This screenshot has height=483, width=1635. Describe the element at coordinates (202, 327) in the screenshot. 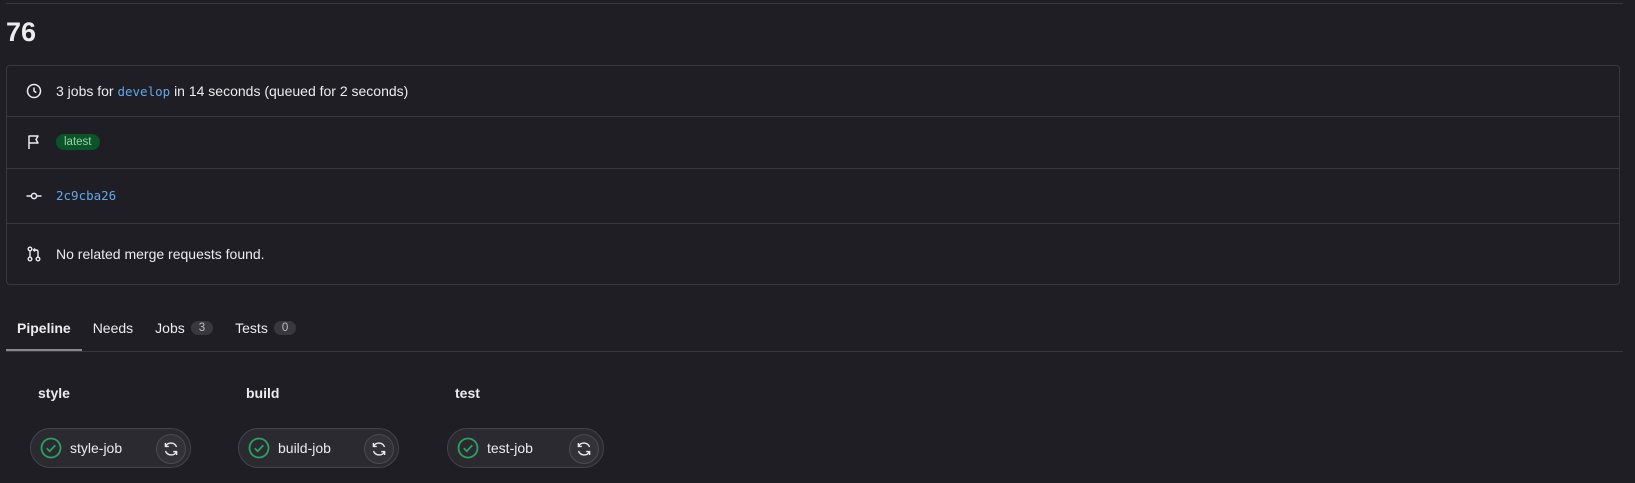

I see `jobs-count-badge: 3` at that location.